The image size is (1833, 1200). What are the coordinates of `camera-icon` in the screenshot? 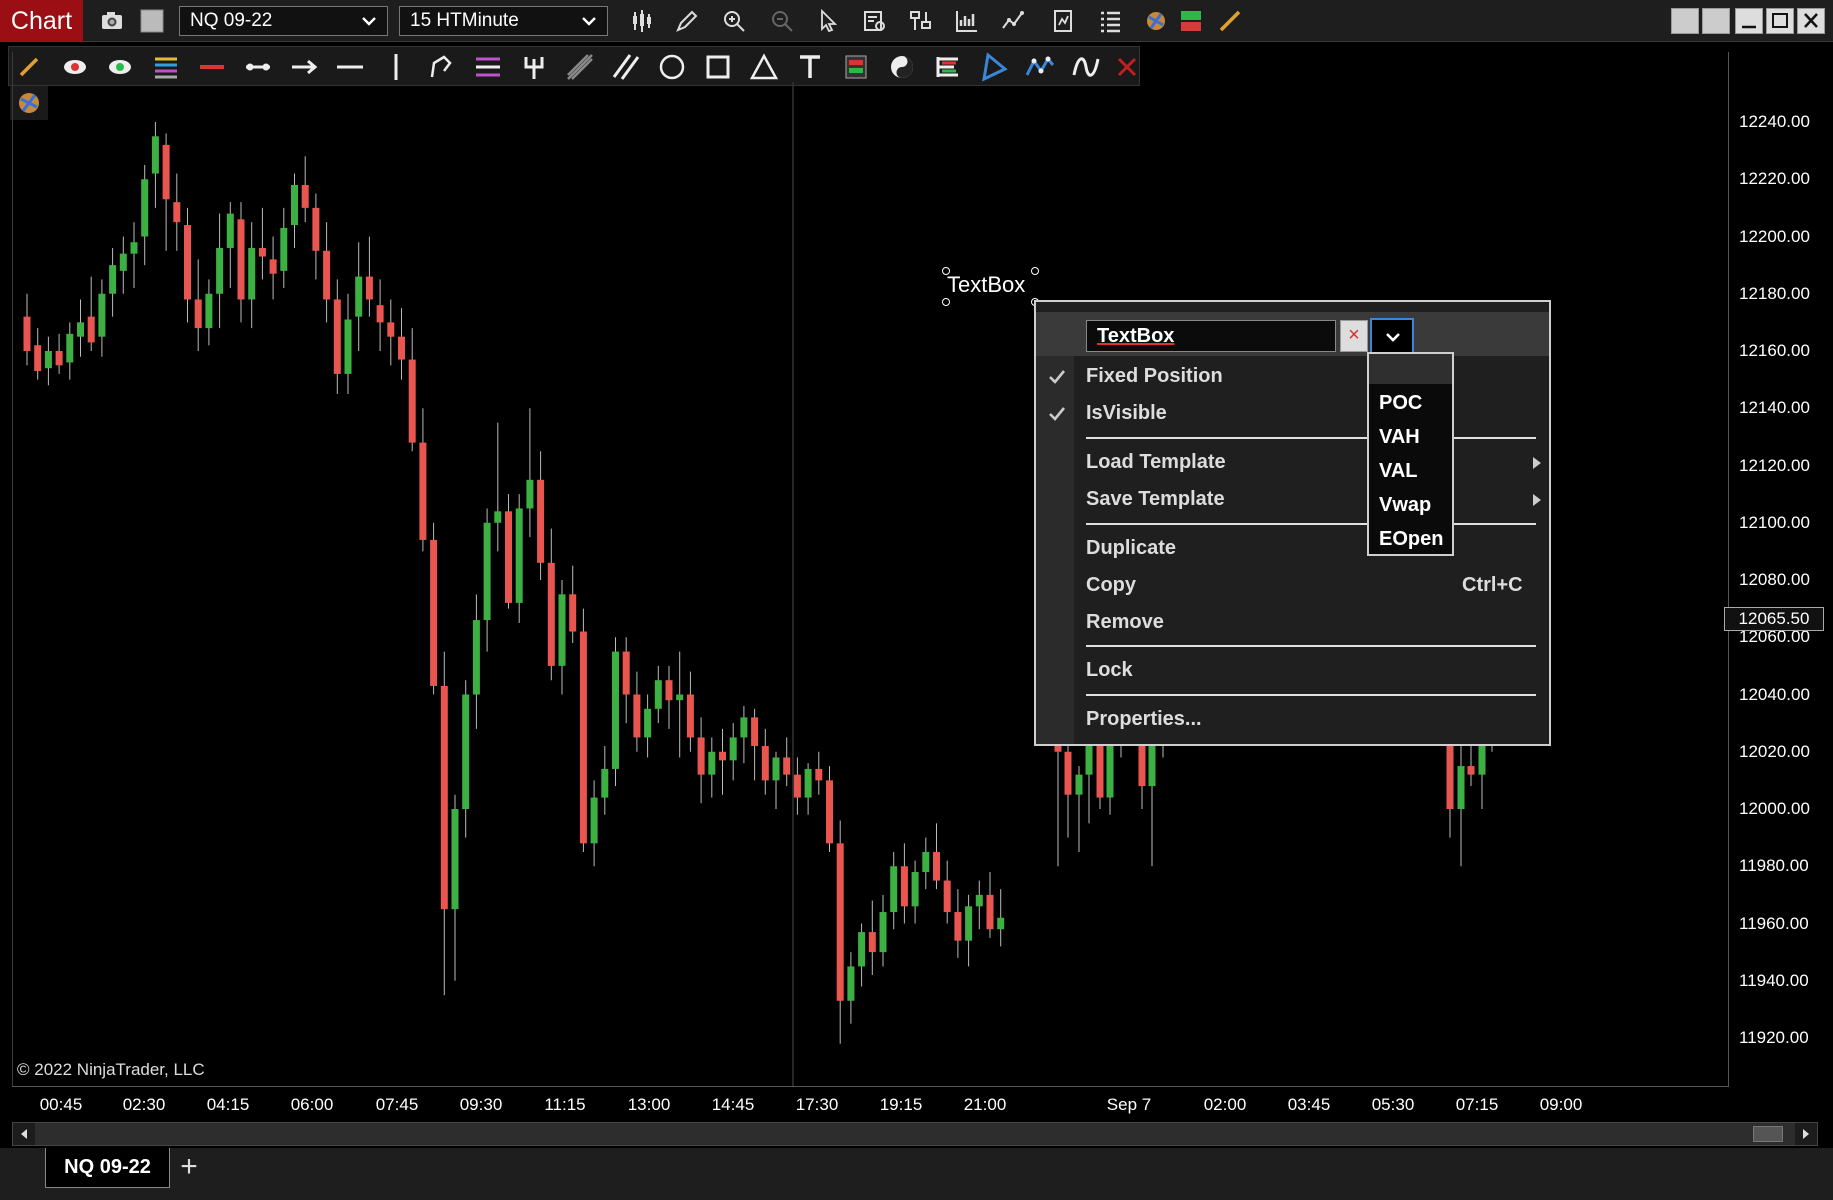 It's located at (112, 21).